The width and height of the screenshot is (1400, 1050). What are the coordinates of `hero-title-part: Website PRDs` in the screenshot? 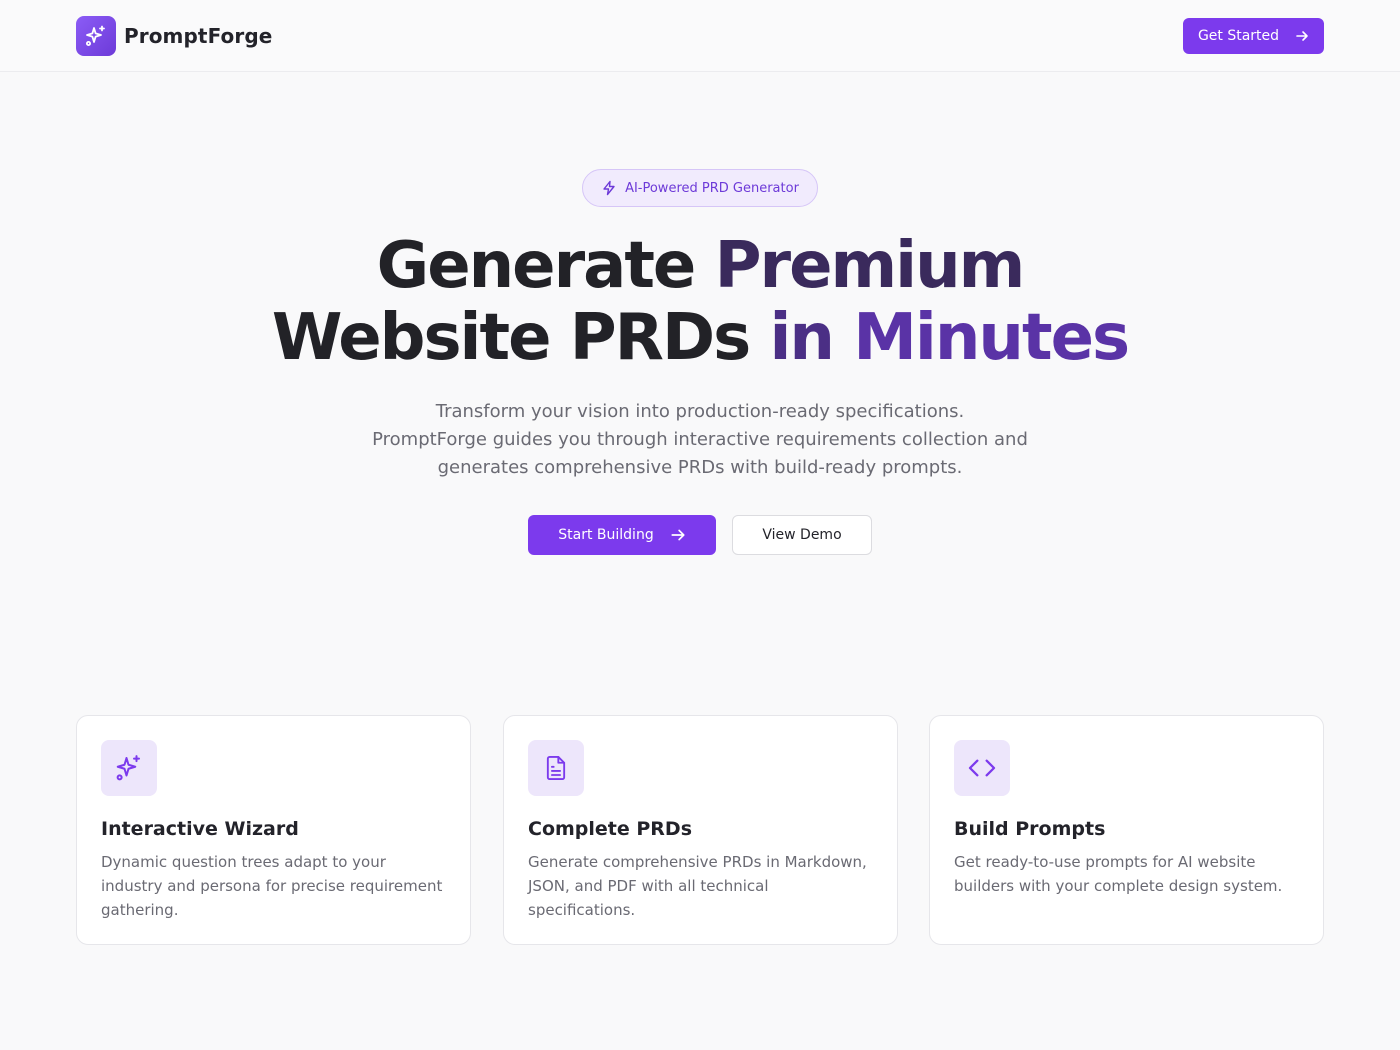 It's located at (520, 338).